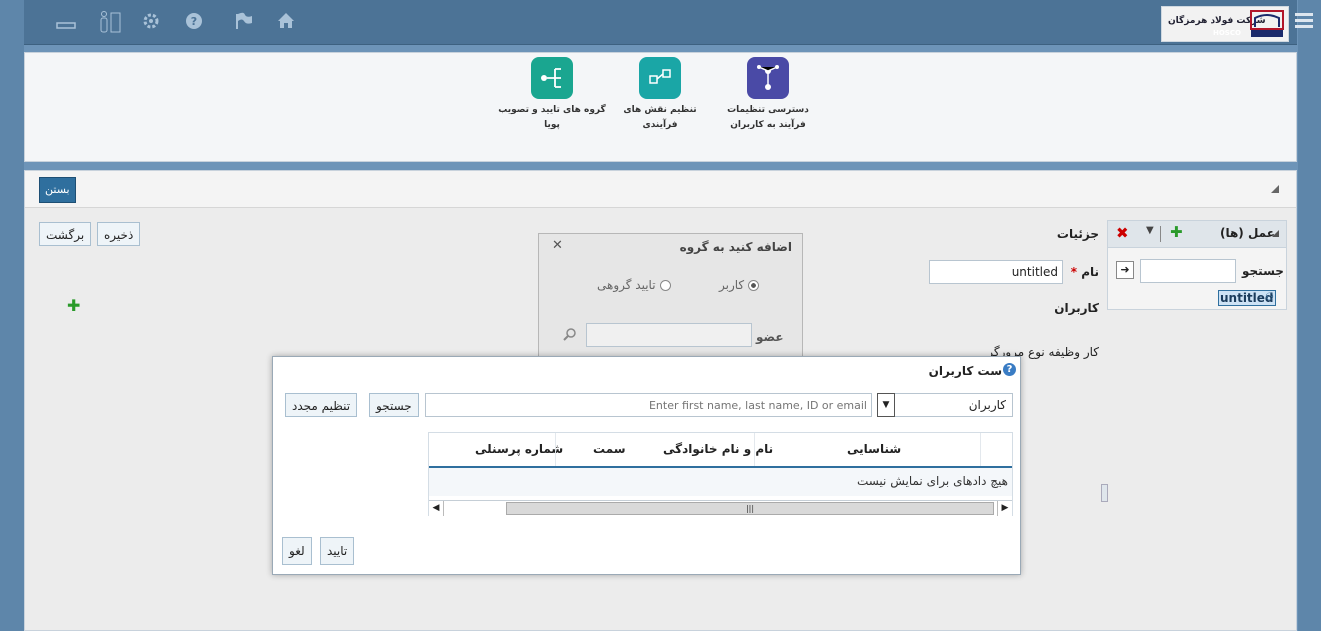 The width and height of the screenshot is (1321, 631). Describe the element at coordinates (1227, 33) in the screenshot. I see `logo-text: HOSCO` at that location.